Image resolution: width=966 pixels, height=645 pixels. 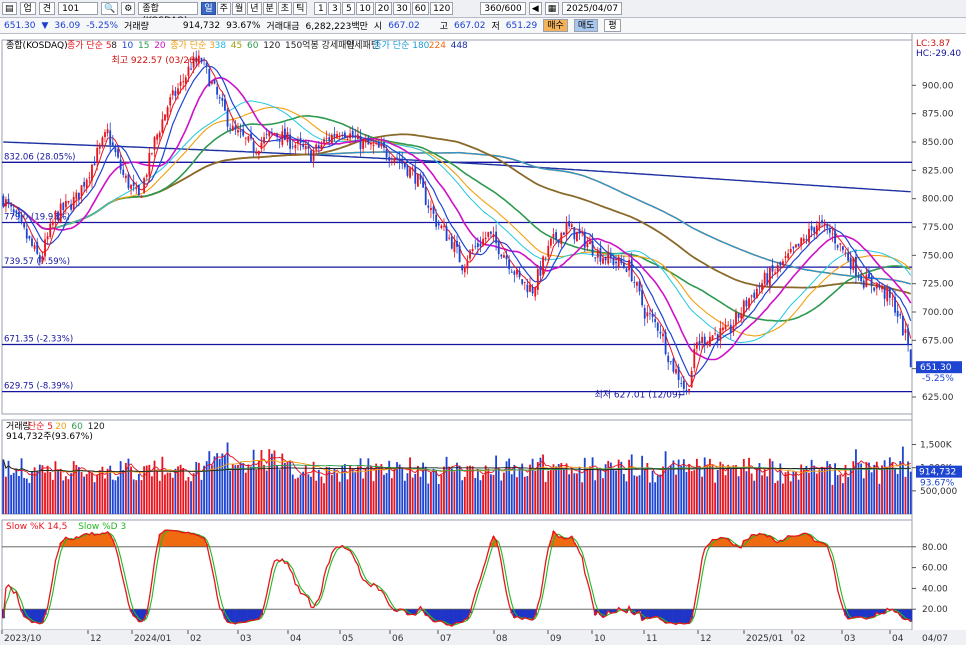 What do you see at coordinates (208, 8) in the screenshot?
I see `tab-일: 일` at bounding box center [208, 8].